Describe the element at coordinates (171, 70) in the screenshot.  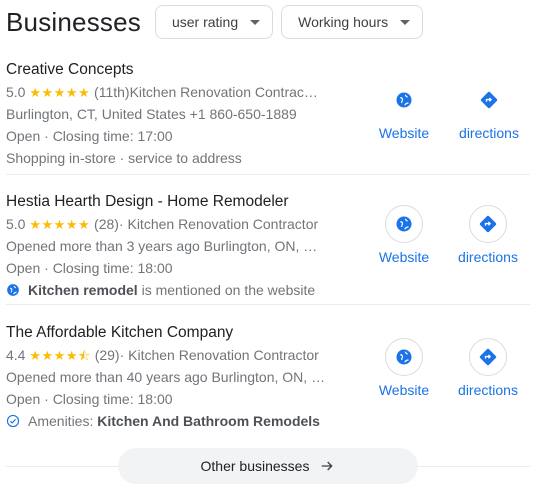
I see `business-name: Creative Concepts` at that location.